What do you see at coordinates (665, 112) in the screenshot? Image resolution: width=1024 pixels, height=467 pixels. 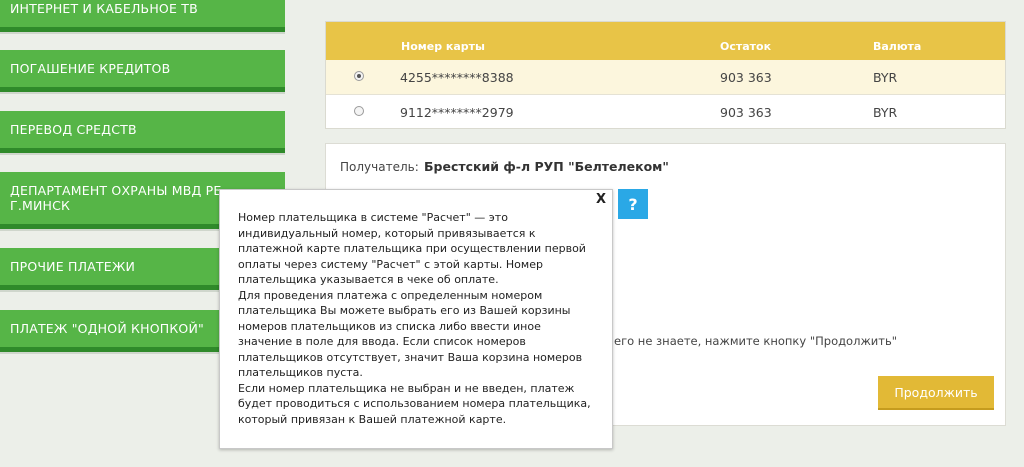 I see `table-row: 9112********2979 903 363 BYR` at bounding box center [665, 112].